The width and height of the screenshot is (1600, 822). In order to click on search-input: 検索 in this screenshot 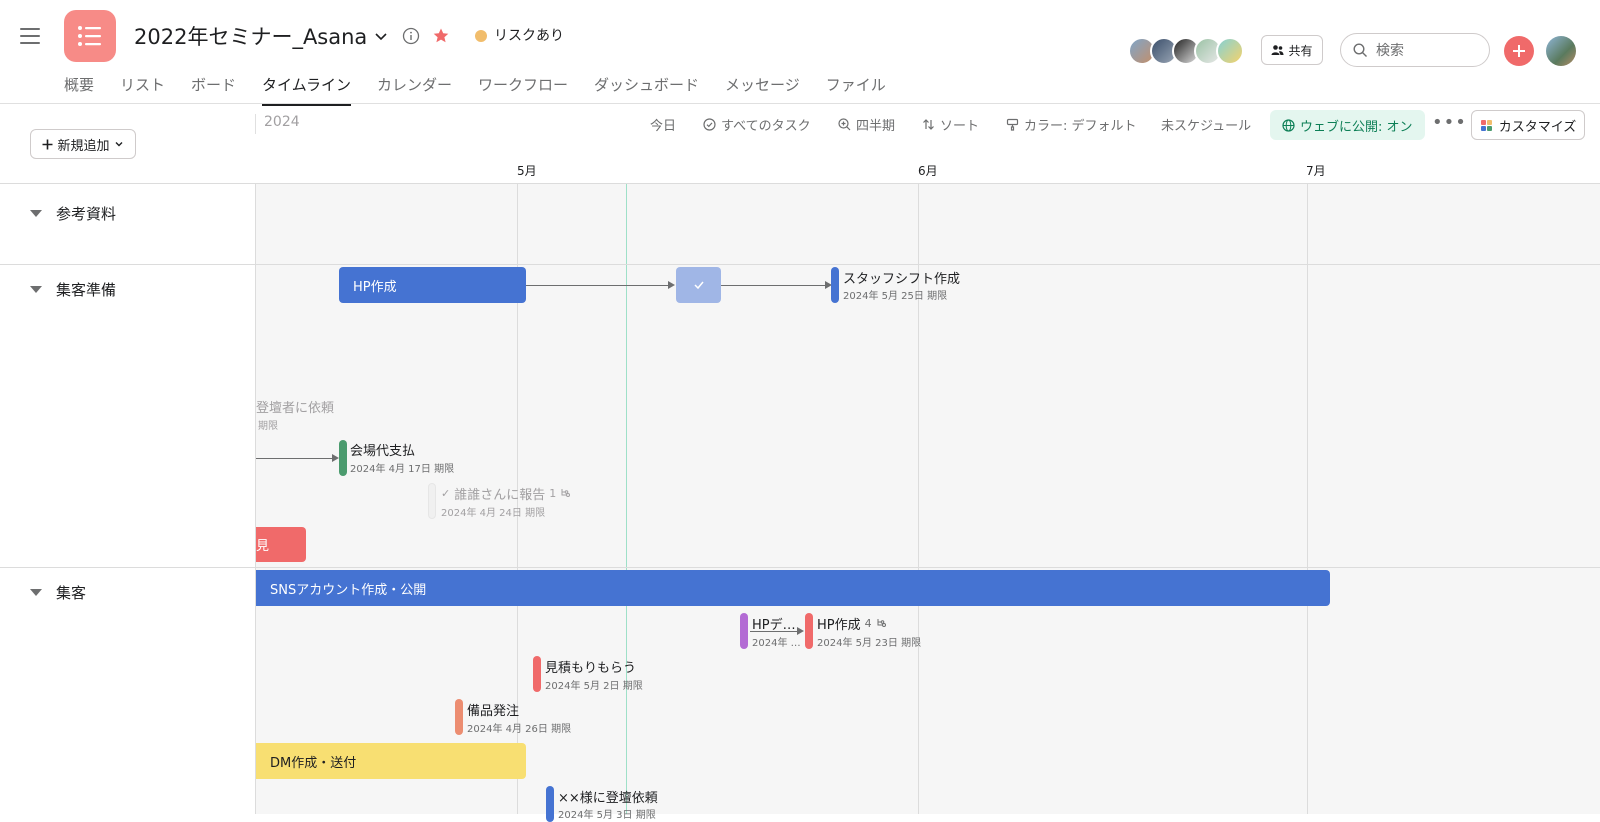, I will do `click(1415, 50)`.